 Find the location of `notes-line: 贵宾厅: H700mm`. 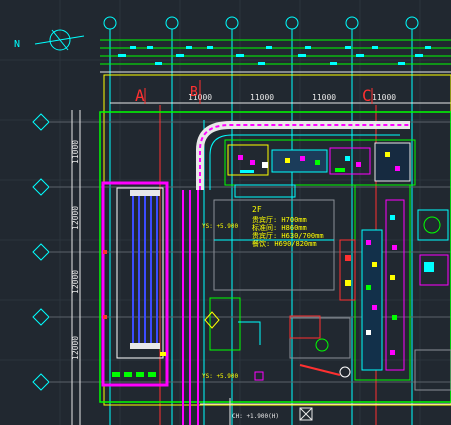

notes-line: 贵宾厅: H700mm is located at coordinates (279, 219).